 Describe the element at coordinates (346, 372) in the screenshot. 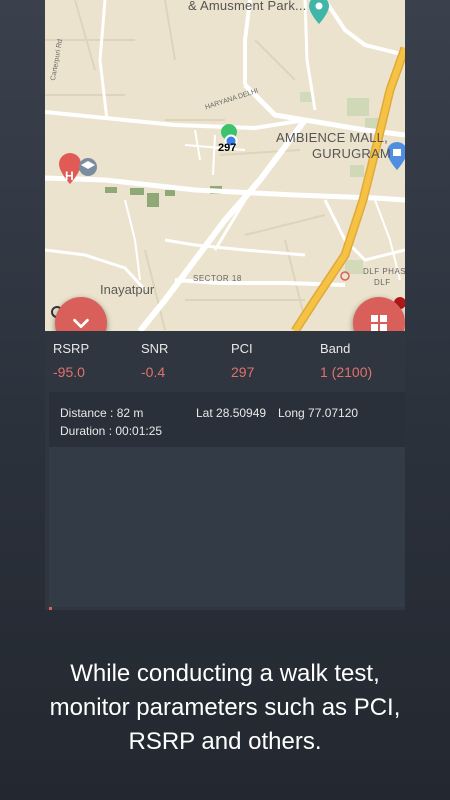

I see `stat-band-value: 1 (2100)` at that location.